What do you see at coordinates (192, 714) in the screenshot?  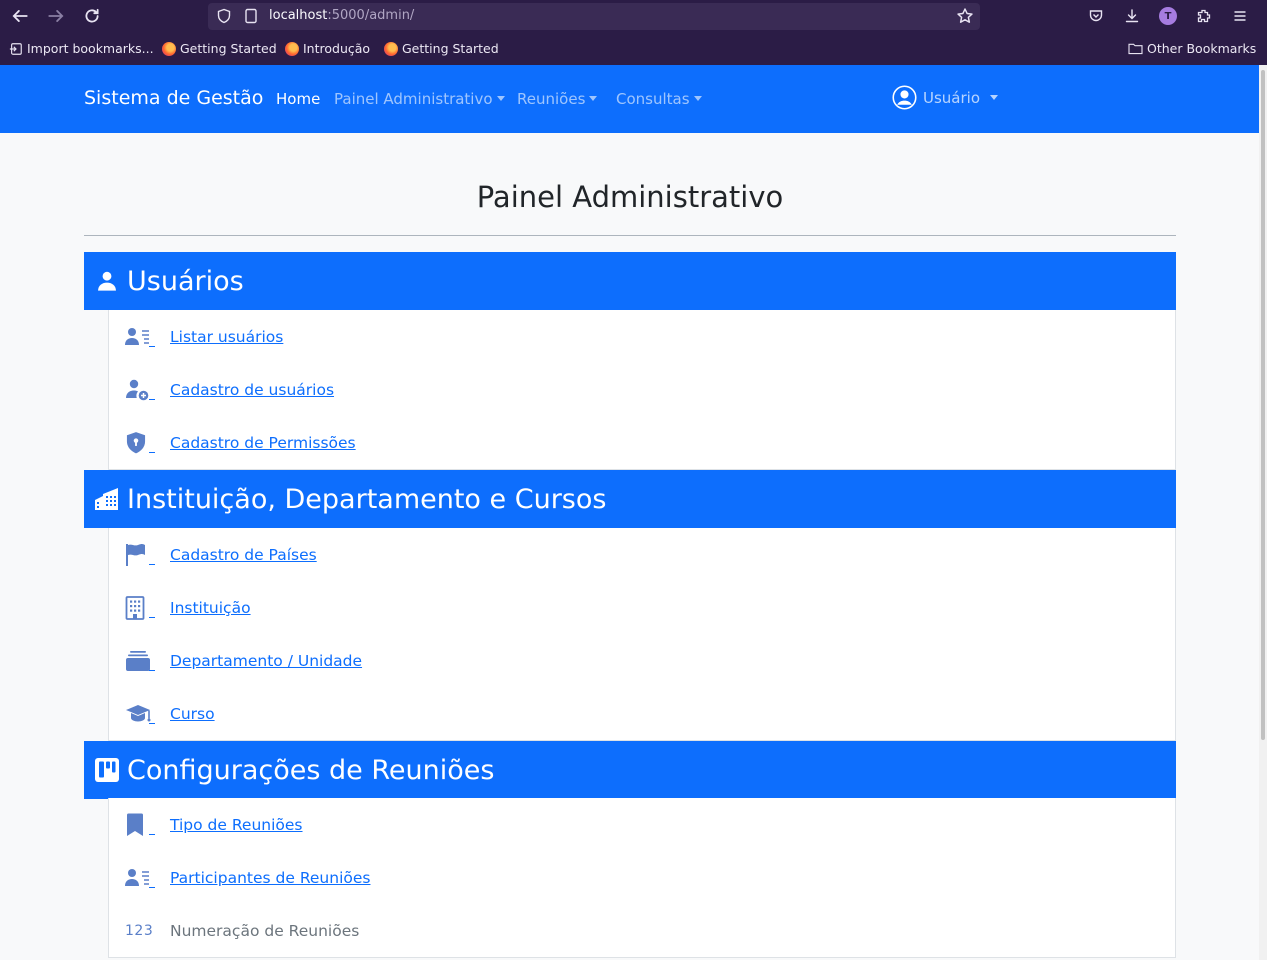 I see `link-curso: Curso` at bounding box center [192, 714].